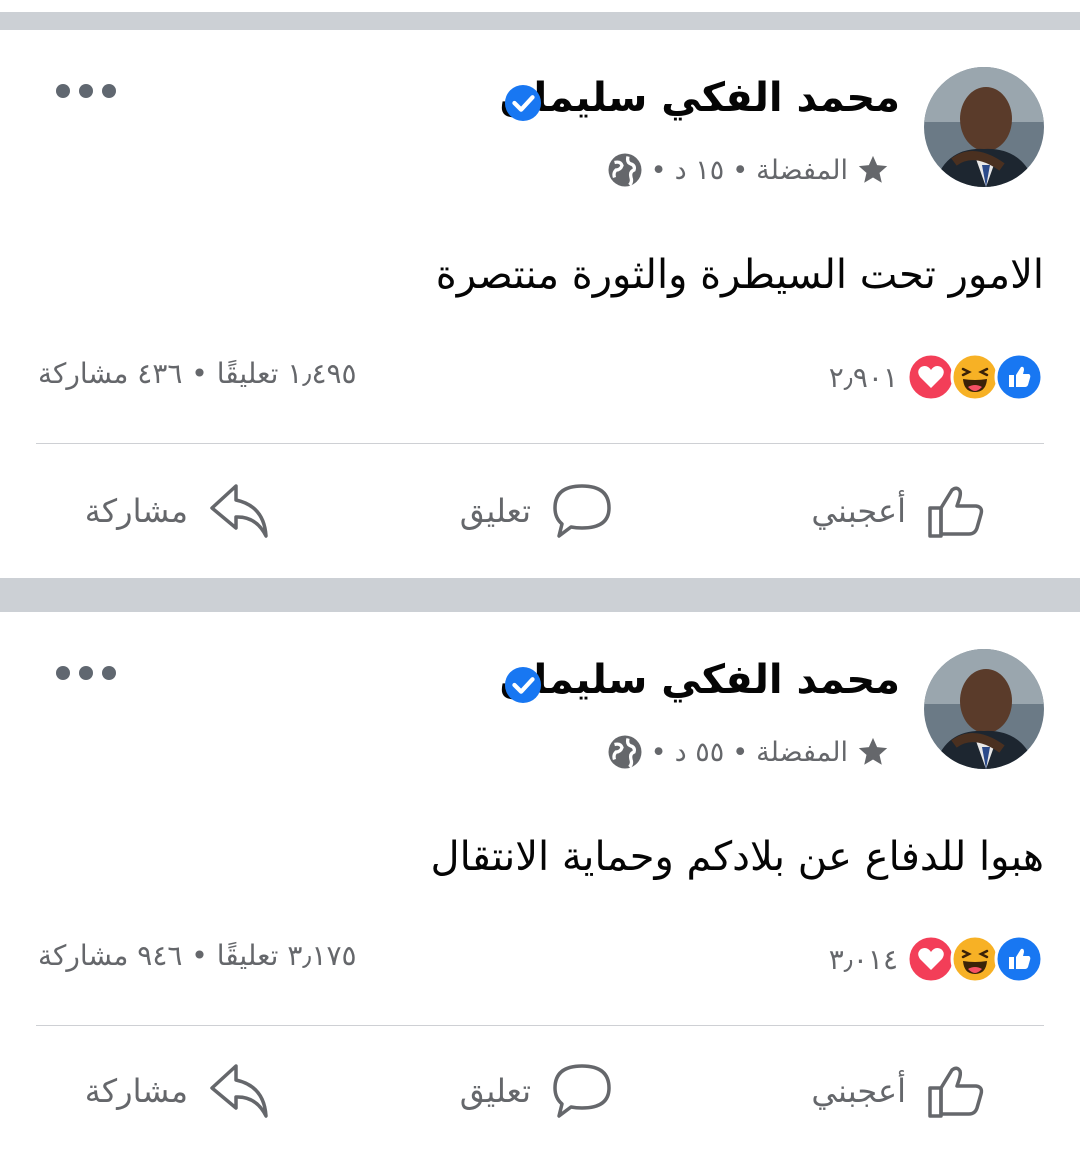 This screenshot has width=1080, height=1150. Describe the element at coordinates (863, 377) in the screenshot. I see `reactions-count: ٢٫٩٠١` at that location.